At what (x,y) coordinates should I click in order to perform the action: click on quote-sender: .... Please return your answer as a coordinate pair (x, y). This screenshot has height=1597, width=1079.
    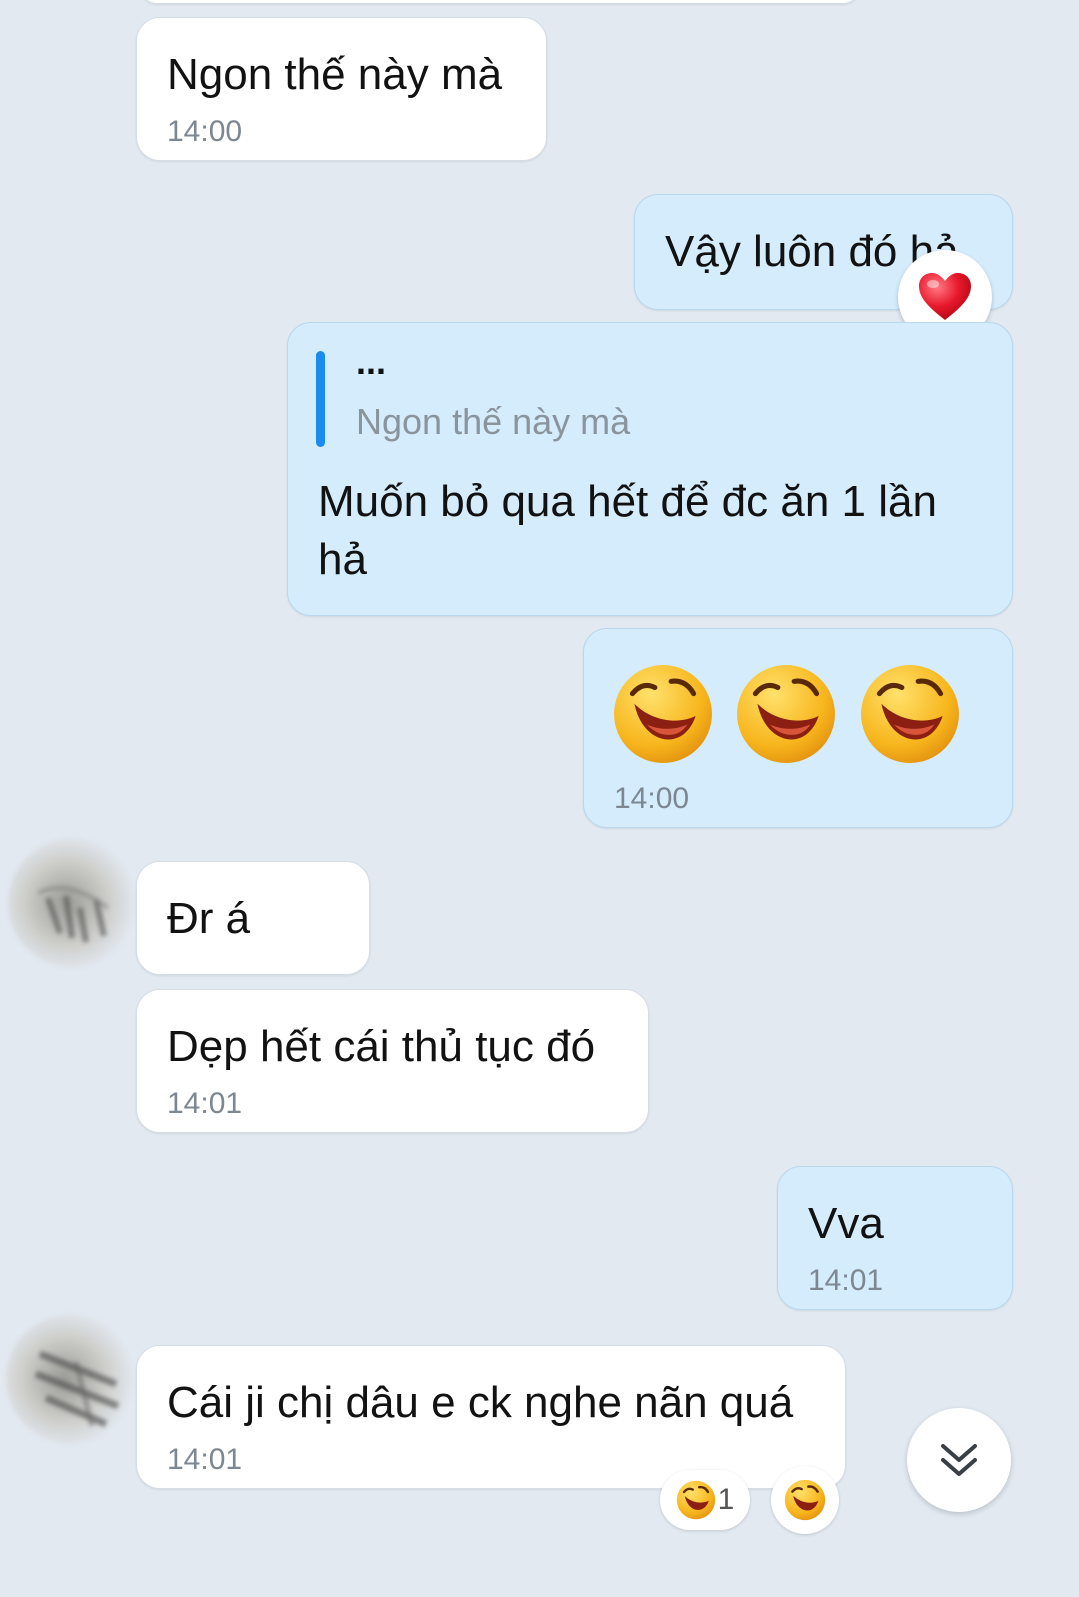
    Looking at the image, I should click on (371, 361).